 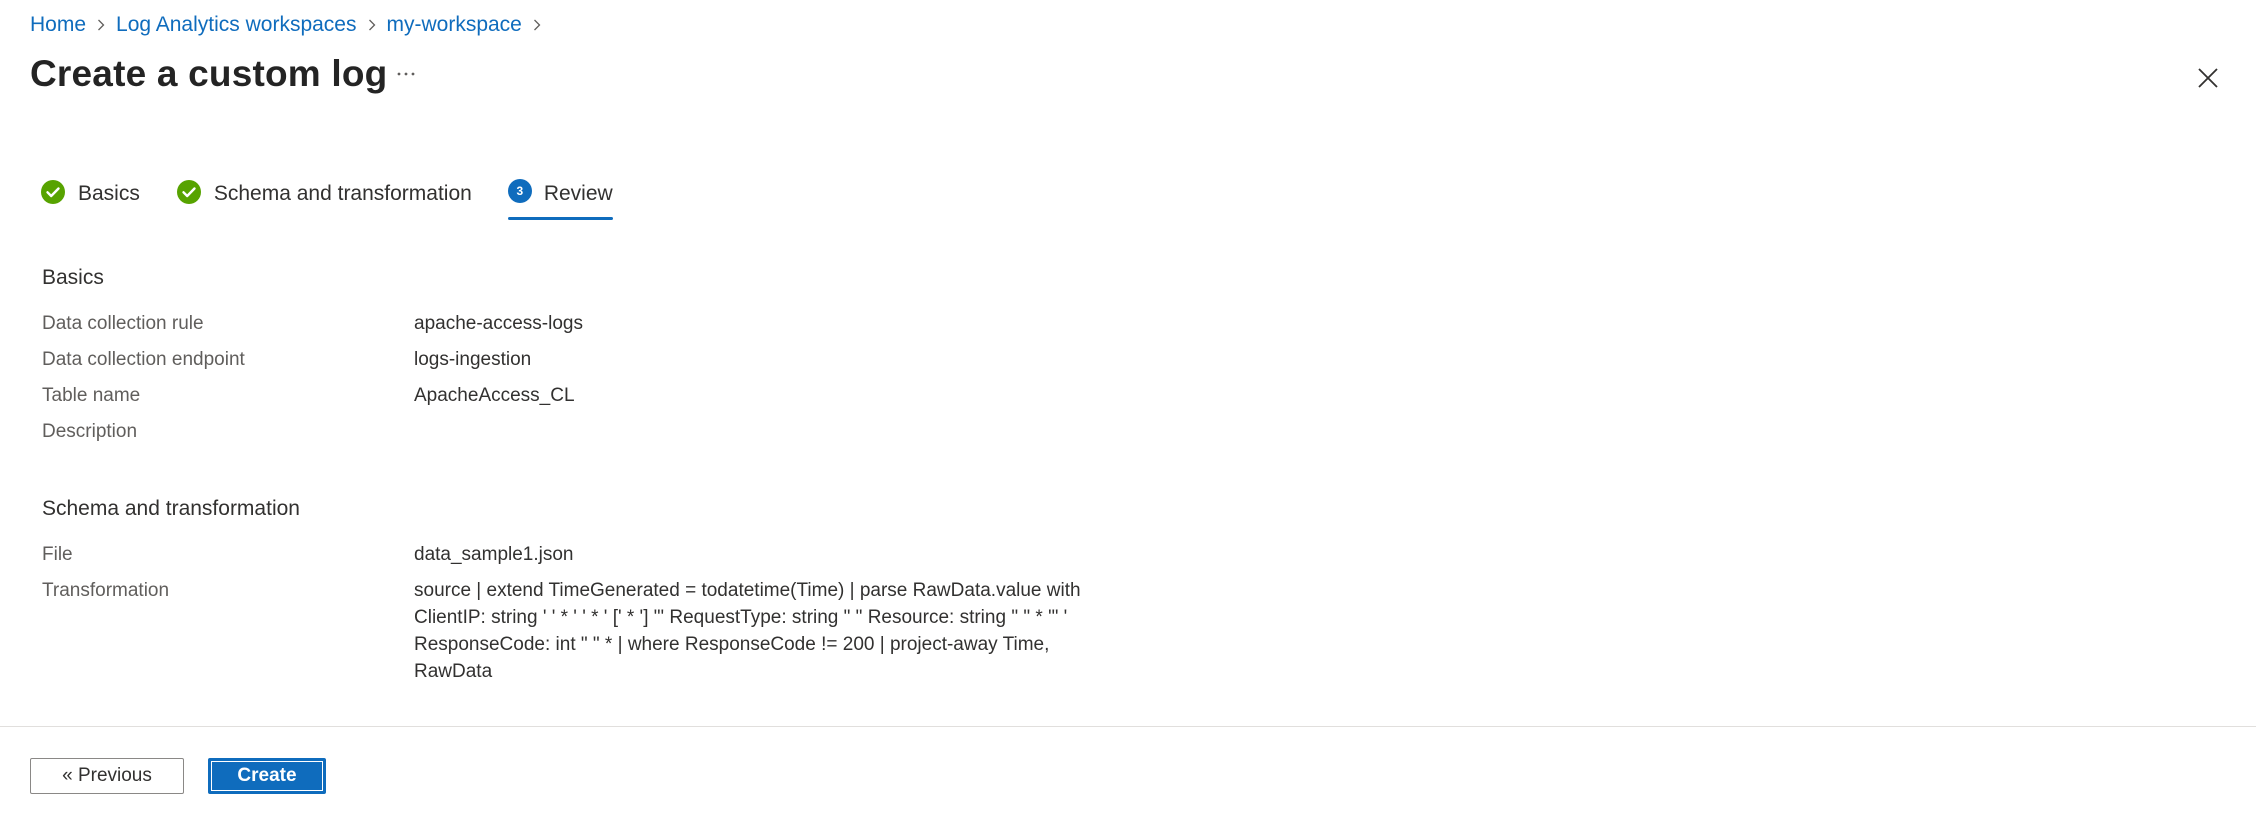 I want to click on section-title-basics: Basics, so click(x=73, y=277).